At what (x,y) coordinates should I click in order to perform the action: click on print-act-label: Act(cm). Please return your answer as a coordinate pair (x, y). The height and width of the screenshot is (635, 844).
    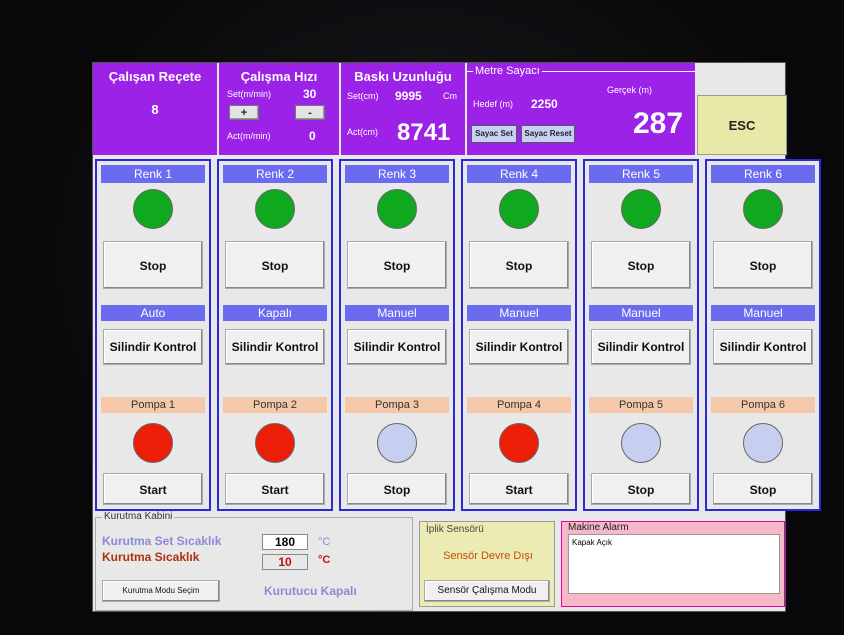
    Looking at the image, I should click on (362, 132).